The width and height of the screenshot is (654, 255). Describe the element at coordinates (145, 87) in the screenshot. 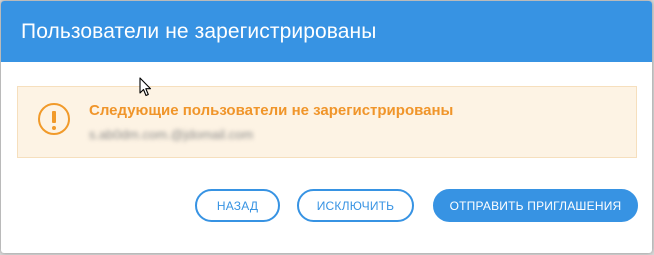

I see `mouse-cursor-icon` at that location.